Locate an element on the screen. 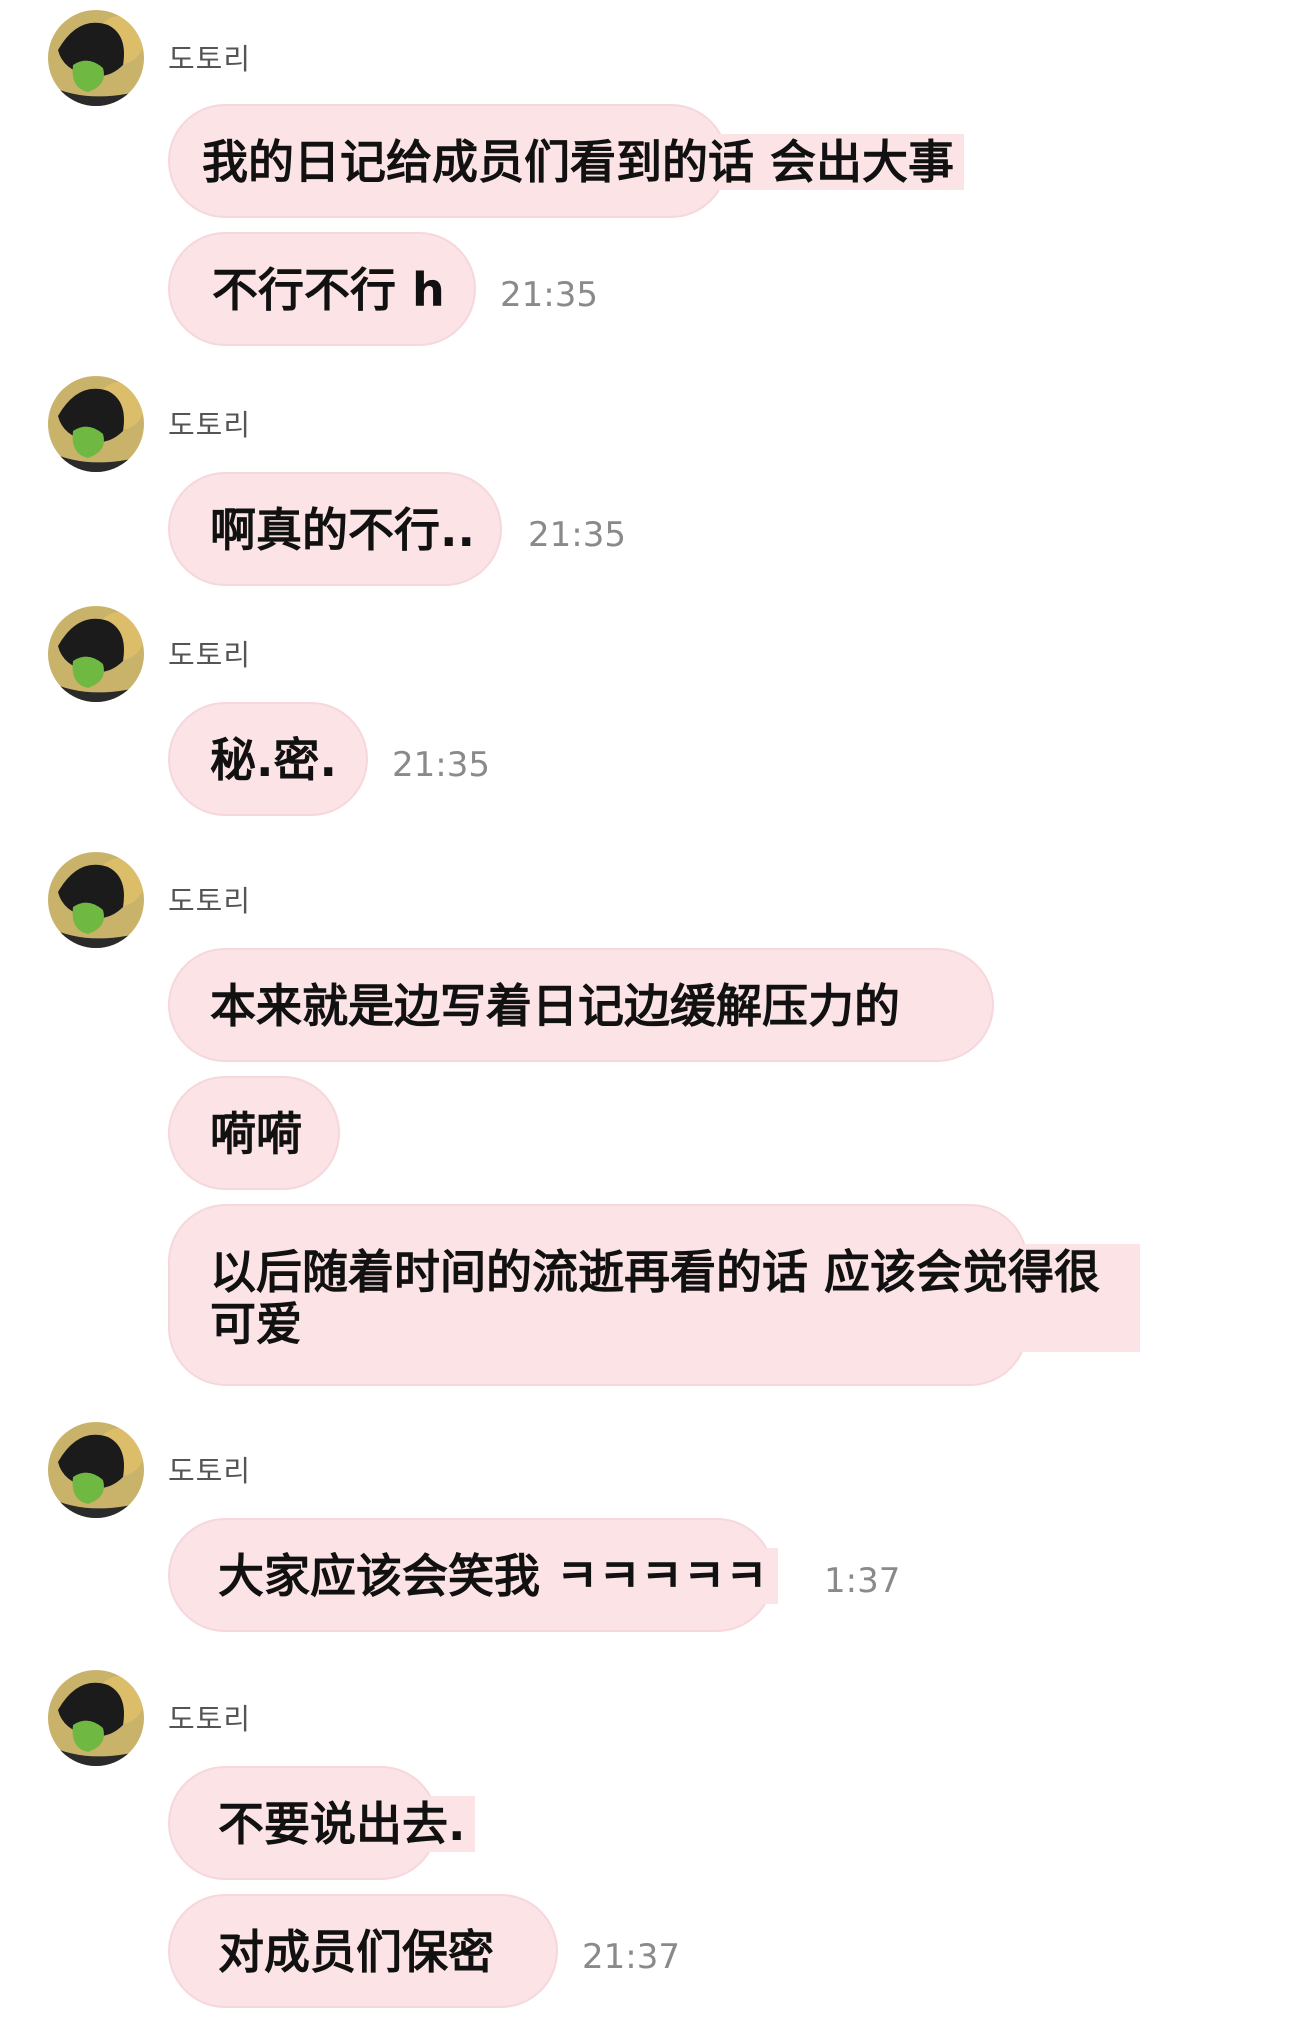 This screenshot has height=2040, width=1290. message-text: 大家应该会笑我 ㅋㅋㅋㅋㅋ is located at coordinates (495, 1576).